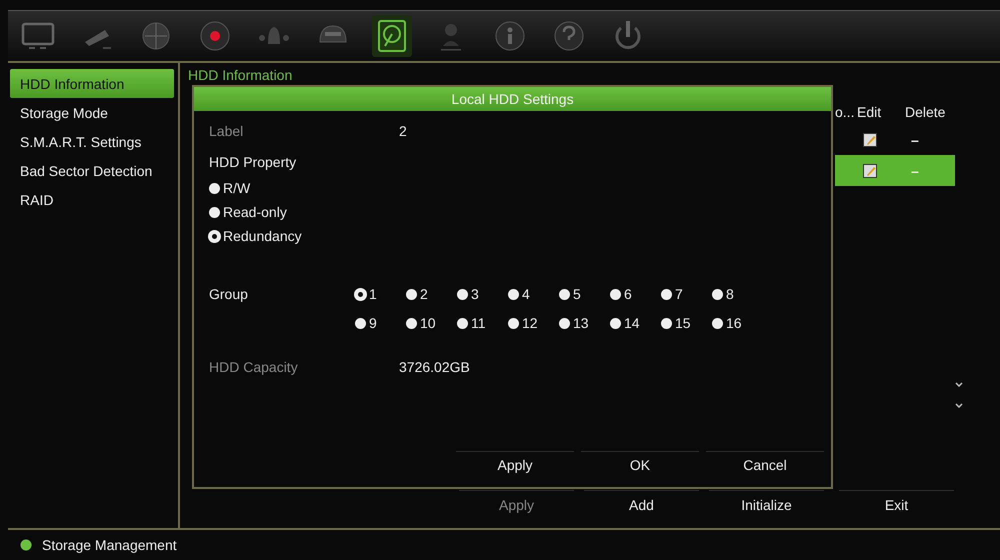 This screenshot has width=1000, height=560. What do you see at coordinates (512, 99) in the screenshot?
I see `dialog-title: Local HDD Settings` at bounding box center [512, 99].